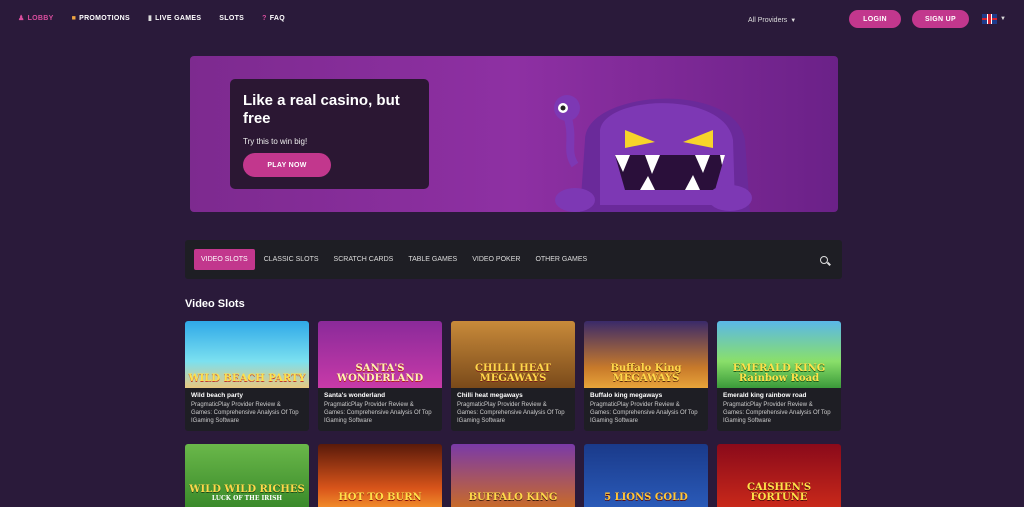 The image size is (1024, 507). I want to click on tab-table-games: TABLE GAMES, so click(432, 259).